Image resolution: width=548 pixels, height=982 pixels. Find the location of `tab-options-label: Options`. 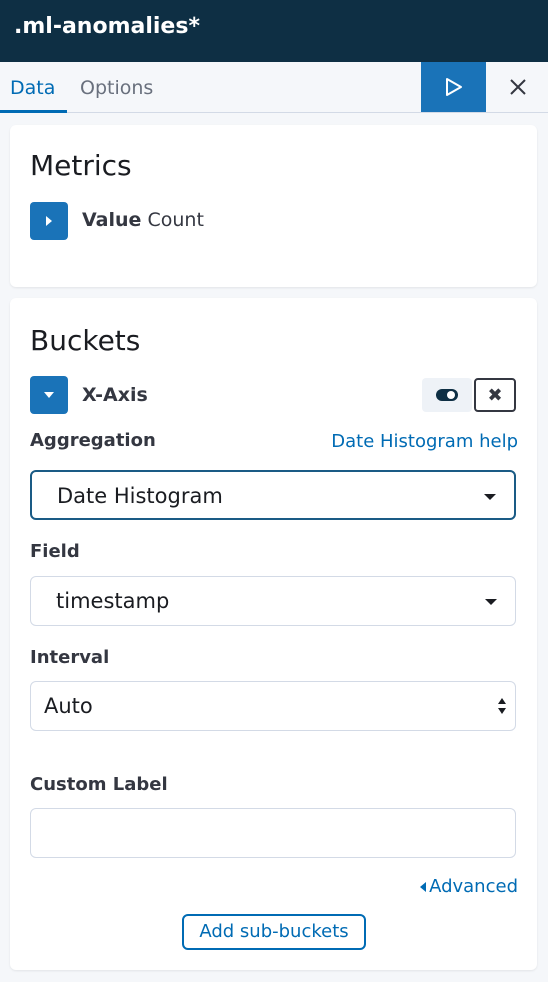

tab-options-label: Options is located at coordinates (117, 88).